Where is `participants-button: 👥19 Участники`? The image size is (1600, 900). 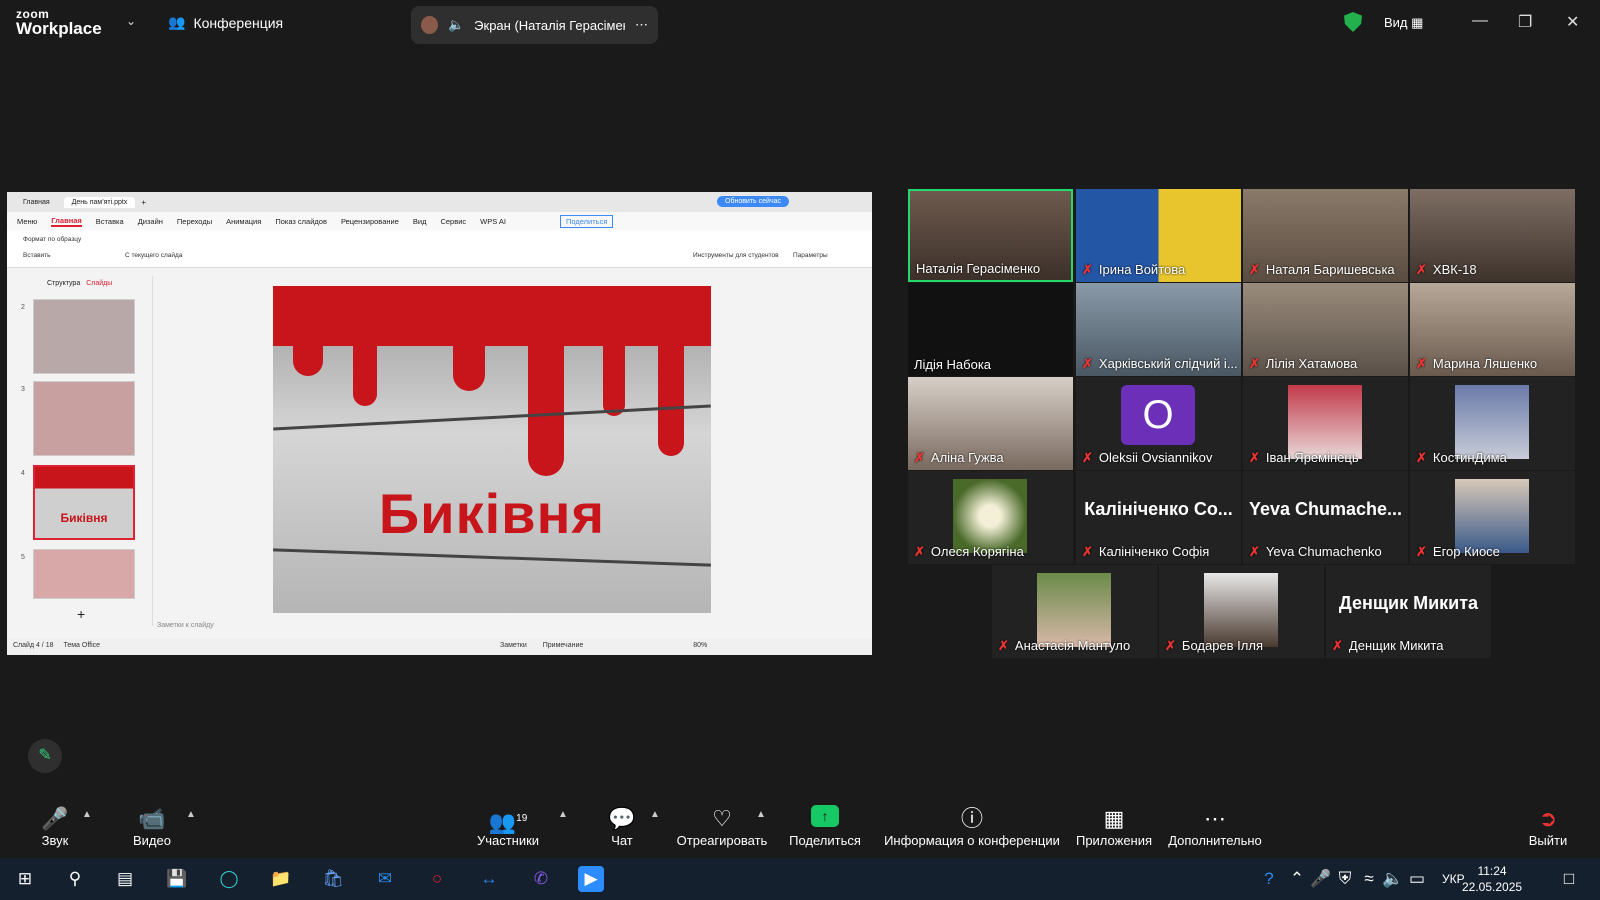
participants-button: 👥19 Участники is located at coordinates (508, 826).